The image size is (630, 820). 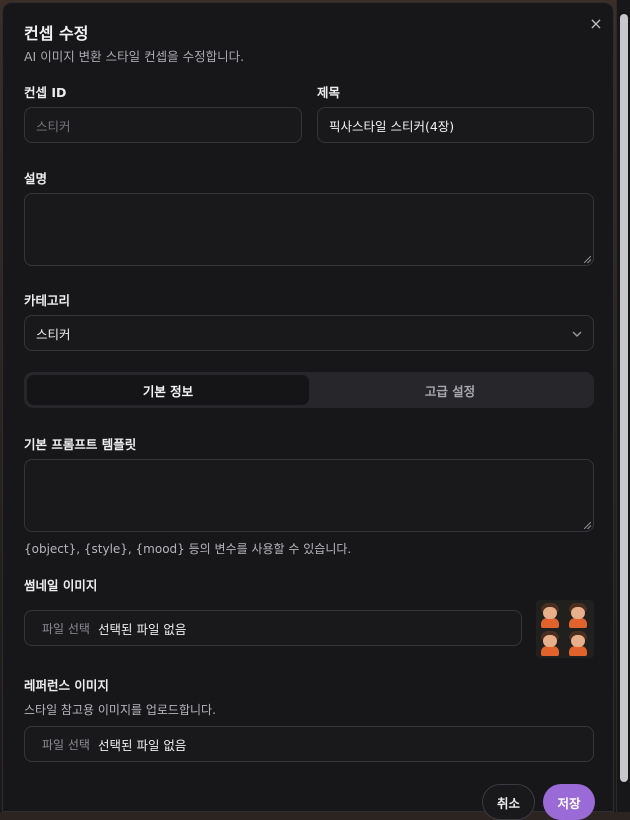 What do you see at coordinates (53, 334) in the screenshot?
I see `category-selected-value: 스티커` at bounding box center [53, 334].